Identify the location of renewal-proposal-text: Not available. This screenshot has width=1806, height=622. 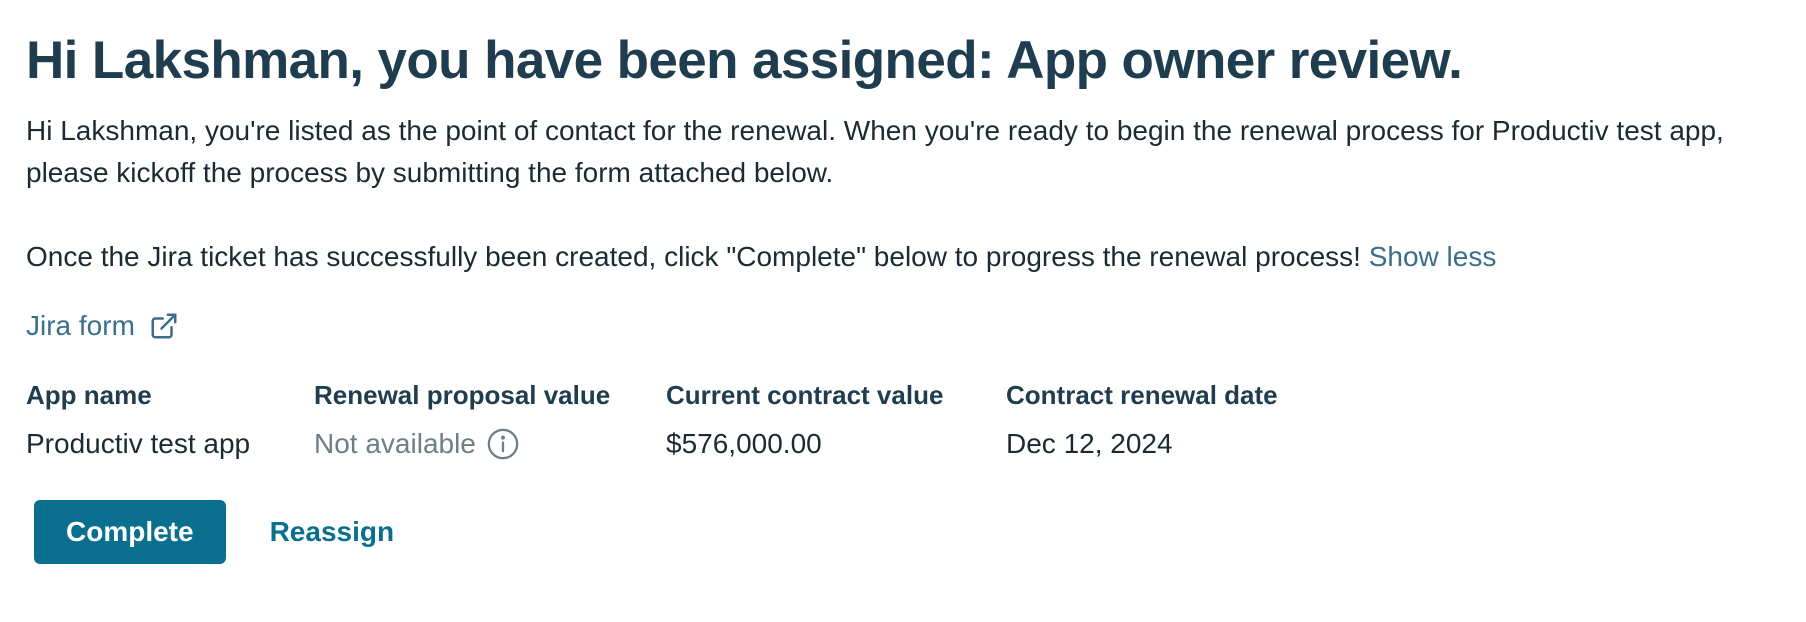
(395, 443).